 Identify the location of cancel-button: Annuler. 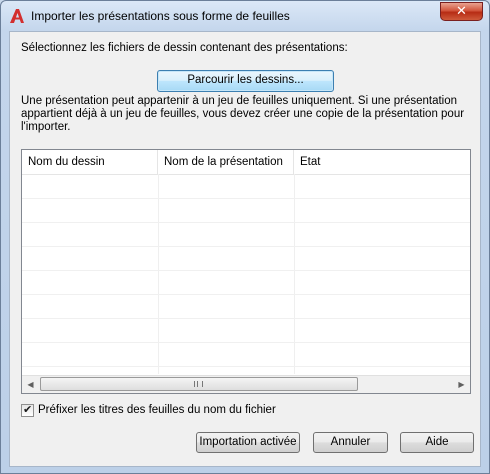
(350, 442).